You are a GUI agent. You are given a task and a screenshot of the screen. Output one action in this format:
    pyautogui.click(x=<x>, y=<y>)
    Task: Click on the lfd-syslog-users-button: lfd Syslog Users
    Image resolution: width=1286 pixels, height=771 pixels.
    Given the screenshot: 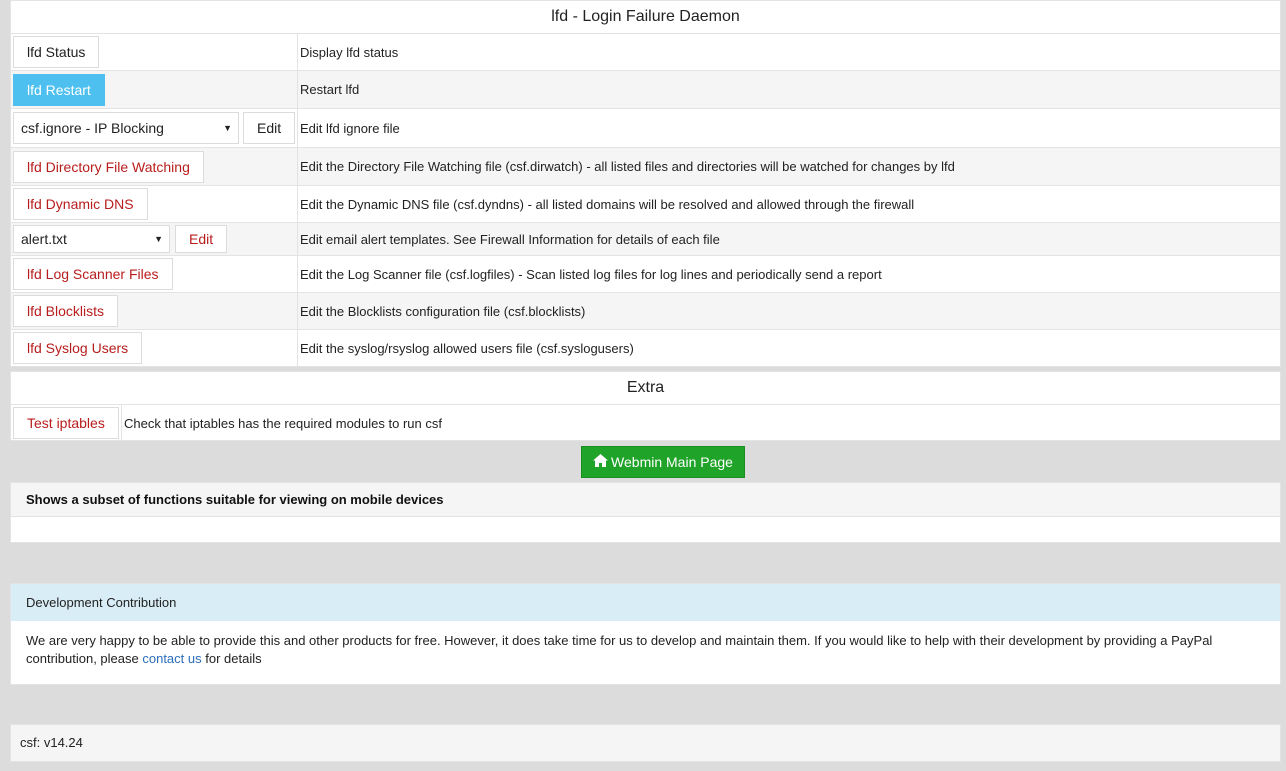 What is the action you would take?
    pyautogui.click(x=78, y=348)
    